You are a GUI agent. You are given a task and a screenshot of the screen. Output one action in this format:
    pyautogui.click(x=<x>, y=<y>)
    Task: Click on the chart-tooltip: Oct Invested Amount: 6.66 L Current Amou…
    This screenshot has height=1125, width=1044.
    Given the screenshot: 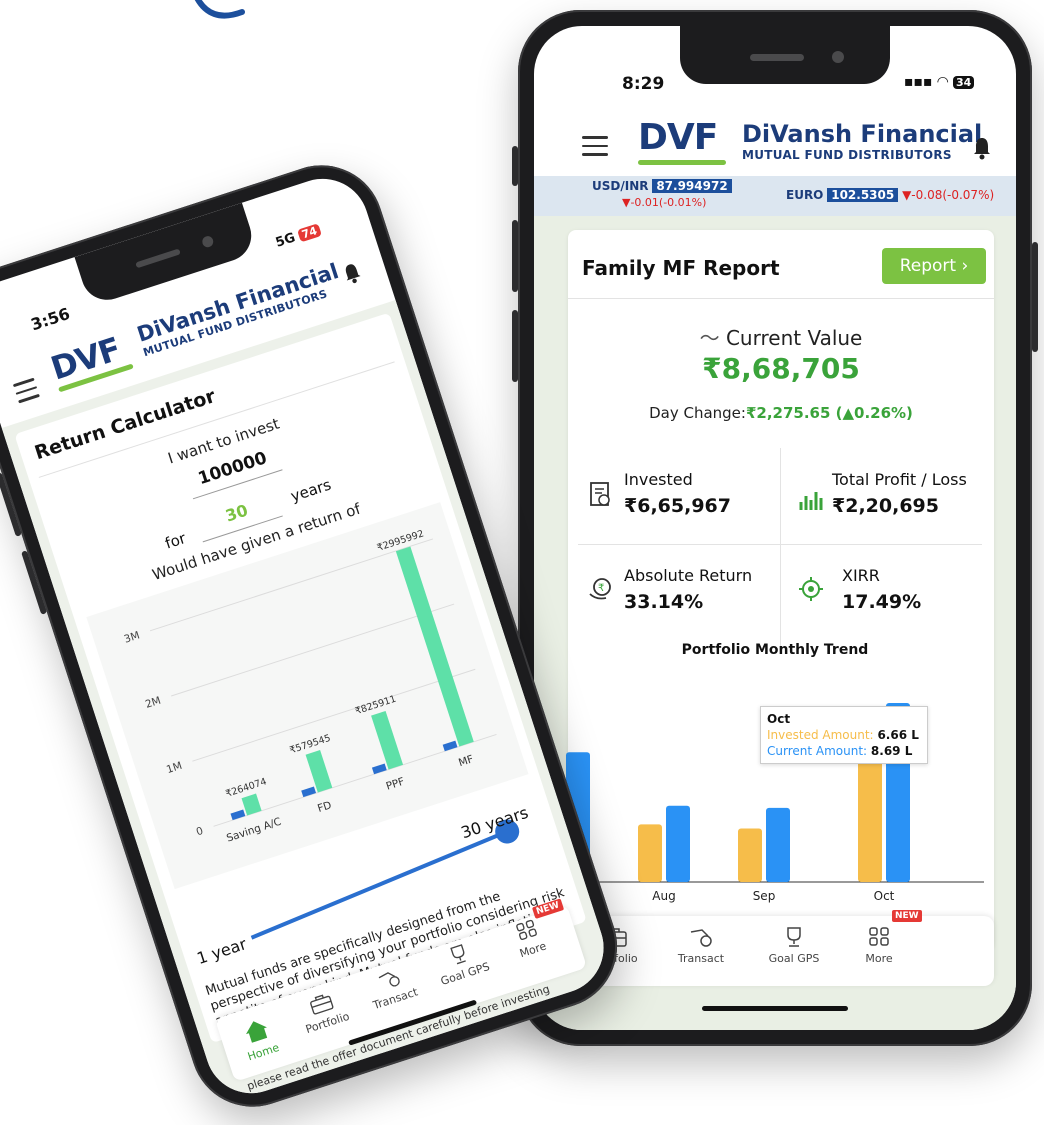 What is the action you would take?
    pyautogui.click(x=844, y=735)
    